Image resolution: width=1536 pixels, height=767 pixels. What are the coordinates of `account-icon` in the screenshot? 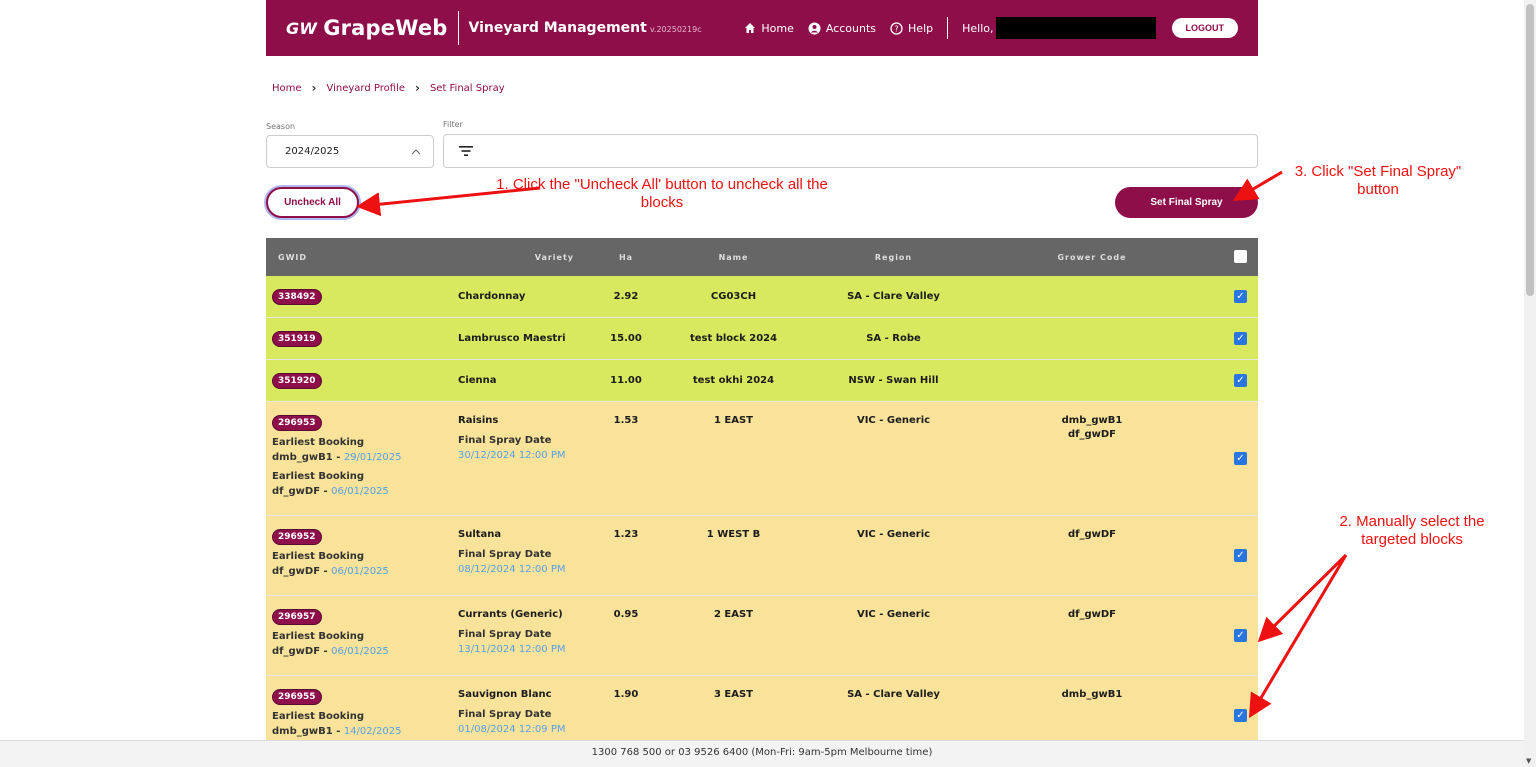 It's located at (814, 28).